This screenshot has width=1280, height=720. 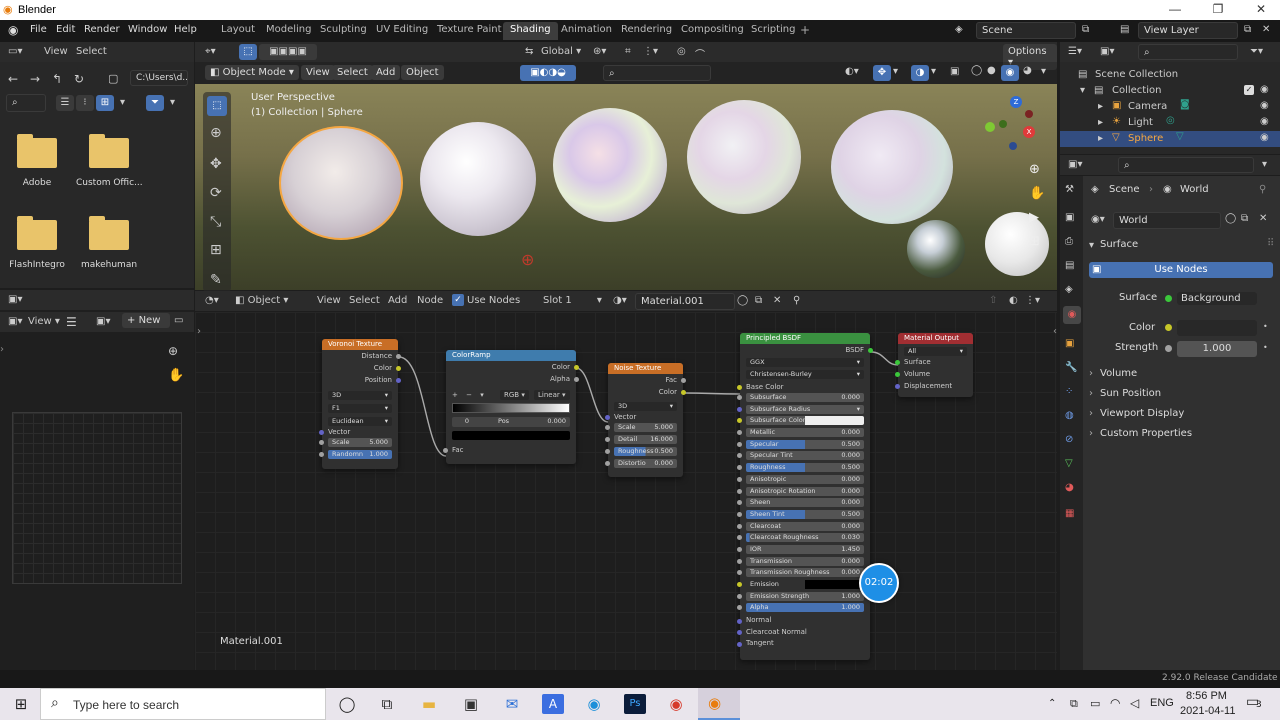 I want to click on language-indicator: ENG, so click(x=1162, y=703).